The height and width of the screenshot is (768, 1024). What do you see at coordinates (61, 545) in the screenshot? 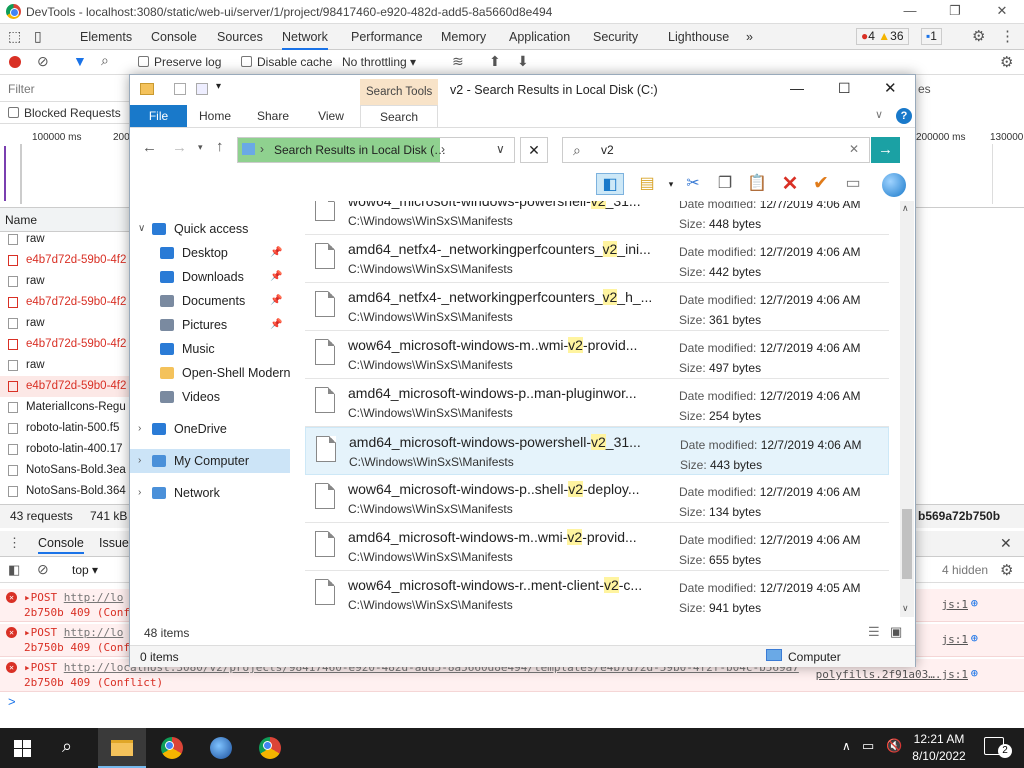
I see `drawer-tab-console: Console` at bounding box center [61, 545].